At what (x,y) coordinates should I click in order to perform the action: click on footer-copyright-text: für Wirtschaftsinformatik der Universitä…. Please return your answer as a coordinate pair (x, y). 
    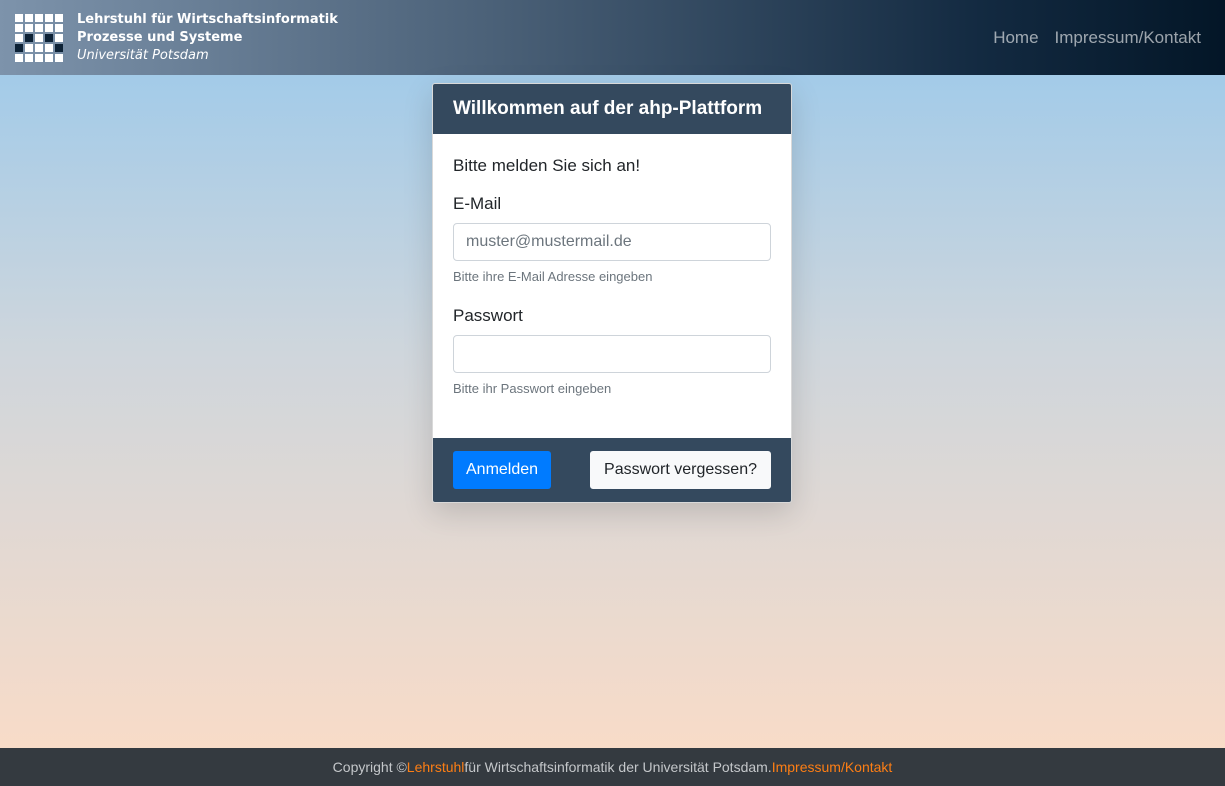
    Looking at the image, I should click on (618, 767).